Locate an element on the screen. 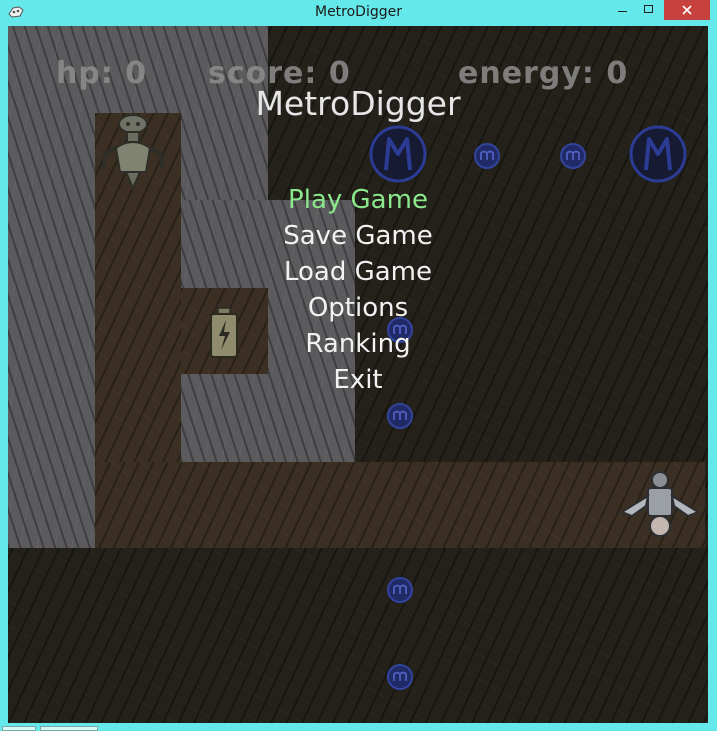 Image resolution: width=717 pixels, height=731 pixels. window-bottom-frame is located at coordinates (358, 727).